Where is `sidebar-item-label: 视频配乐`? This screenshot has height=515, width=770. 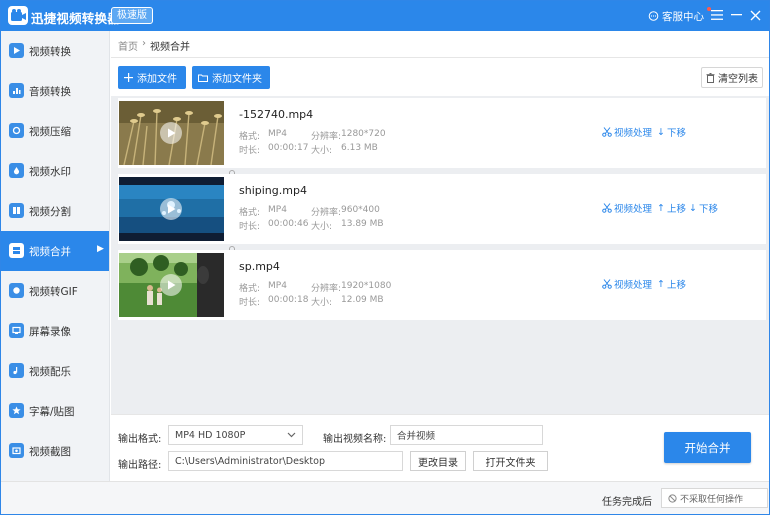 sidebar-item-label: 视频配乐 is located at coordinates (50, 372).